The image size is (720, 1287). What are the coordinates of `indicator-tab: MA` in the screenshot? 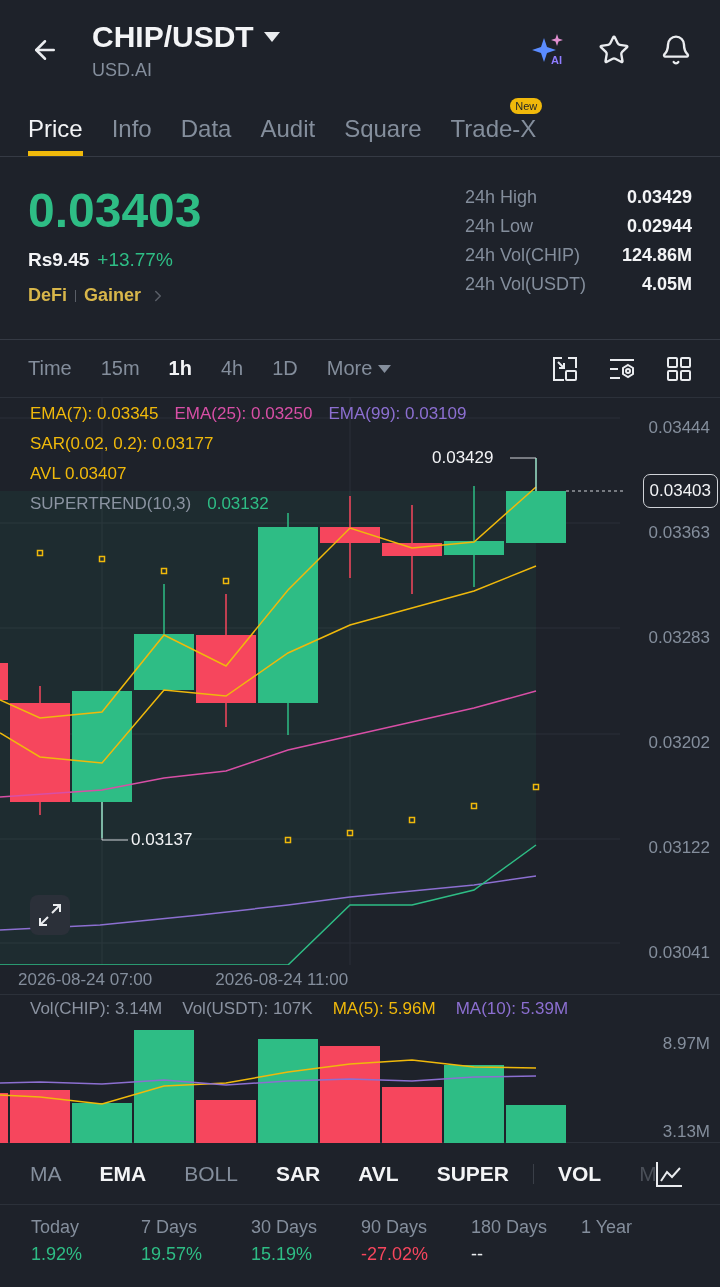 It's located at (46, 1173).